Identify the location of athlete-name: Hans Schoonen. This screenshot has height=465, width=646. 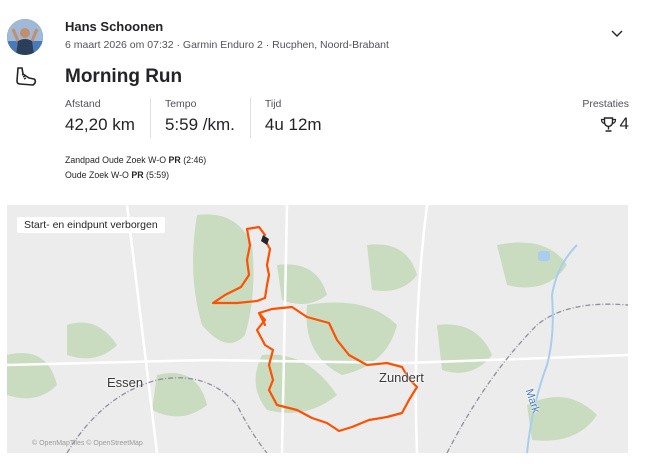
(114, 26).